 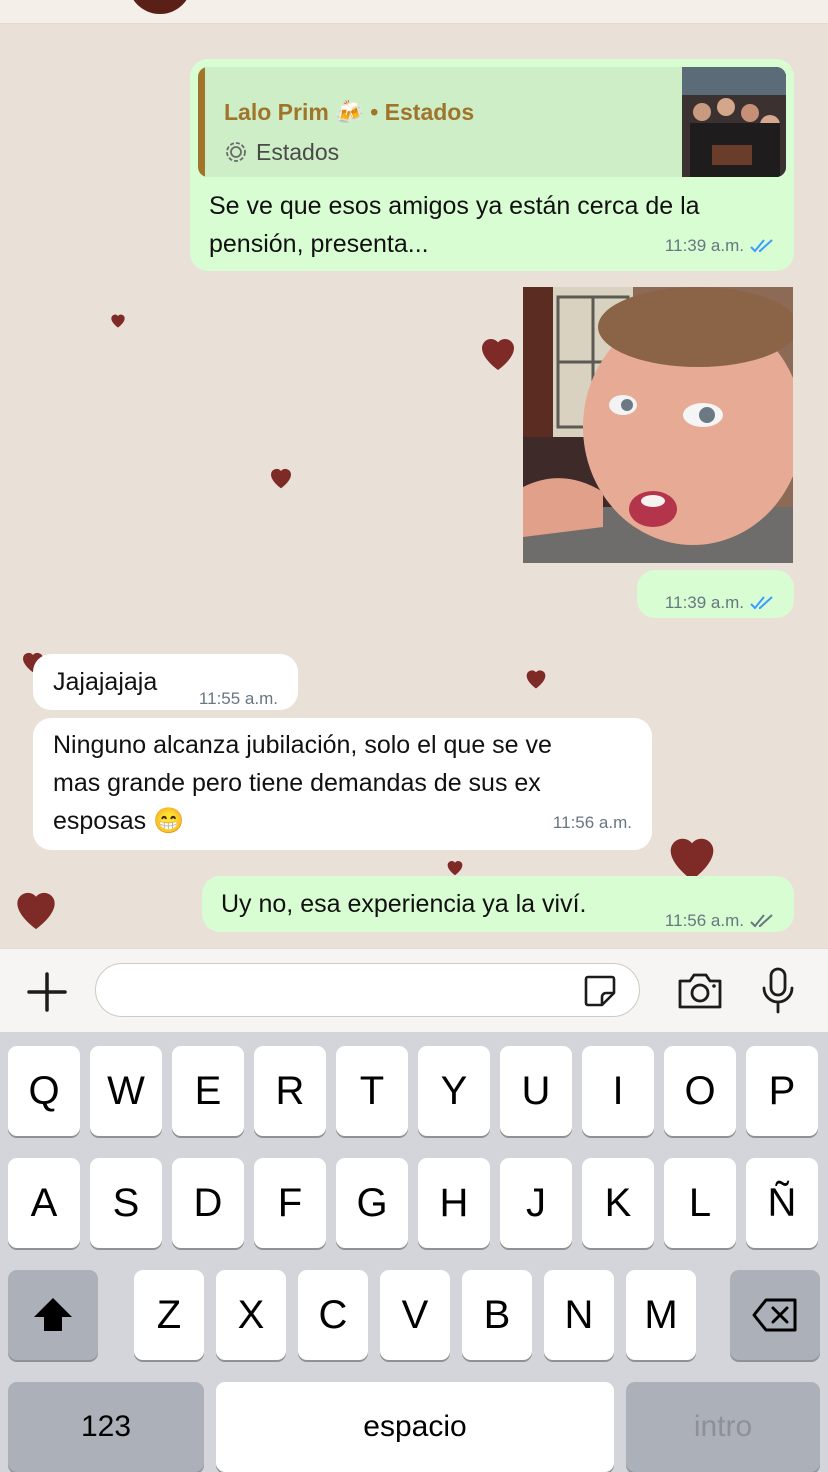 I want to click on key-k: K, so click(x=618, y=1203).